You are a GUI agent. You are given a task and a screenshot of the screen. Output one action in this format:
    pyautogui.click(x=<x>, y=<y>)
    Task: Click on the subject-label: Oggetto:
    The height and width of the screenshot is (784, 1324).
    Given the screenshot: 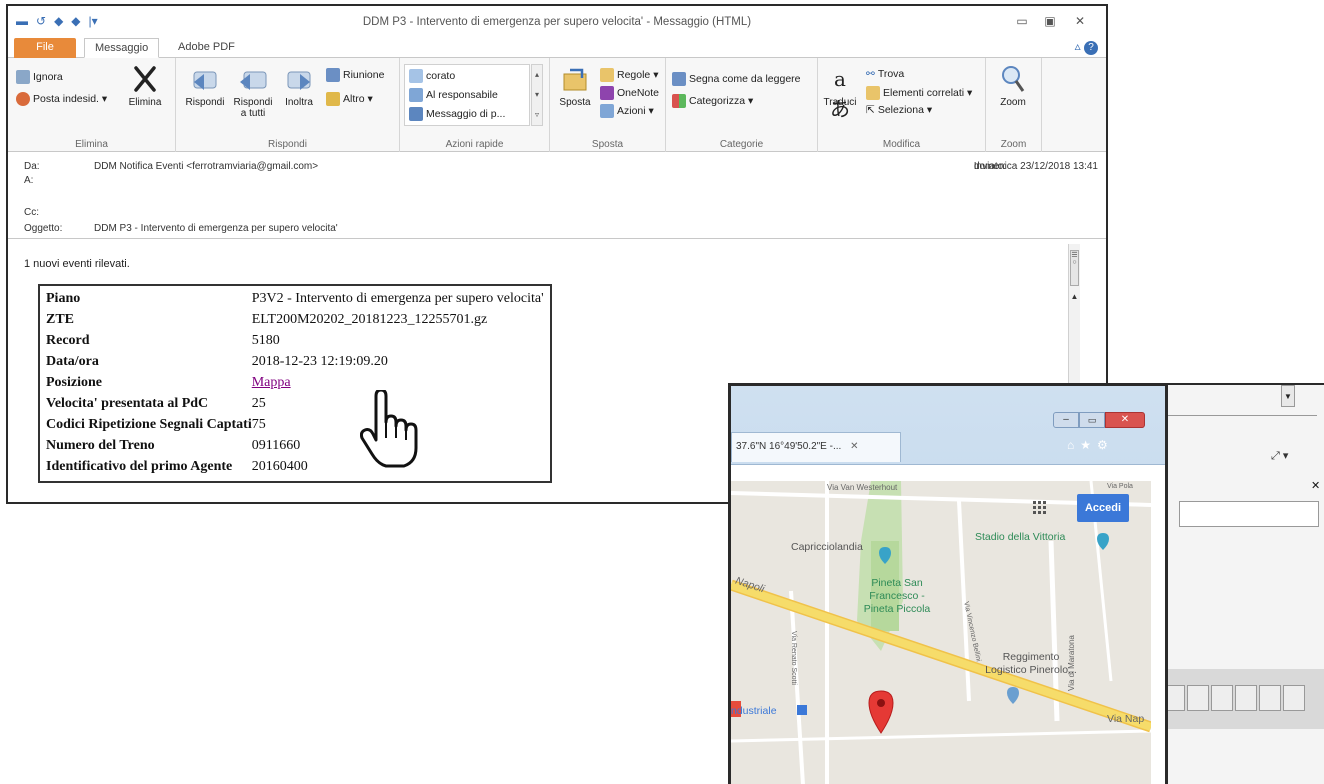 What is the action you would take?
    pyautogui.click(x=43, y=228)
    